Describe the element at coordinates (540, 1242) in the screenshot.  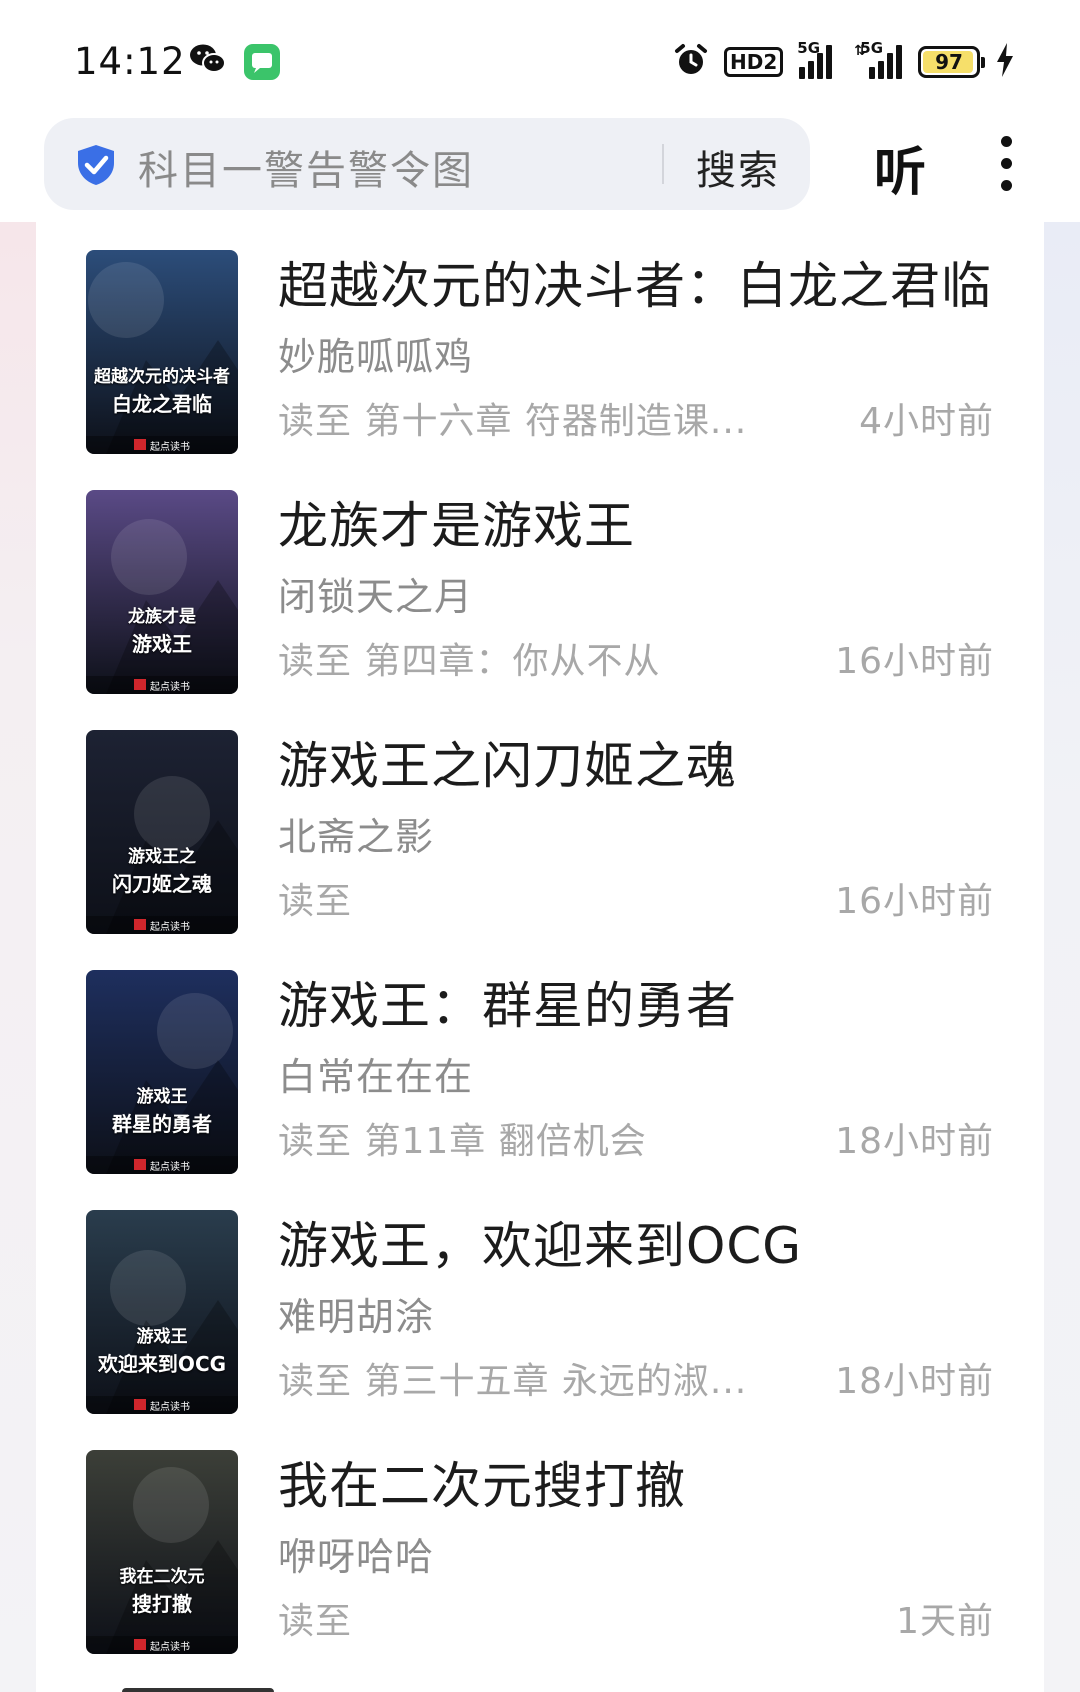
I see `book-title: 游戏王，欢迎来到OCG` at that location.